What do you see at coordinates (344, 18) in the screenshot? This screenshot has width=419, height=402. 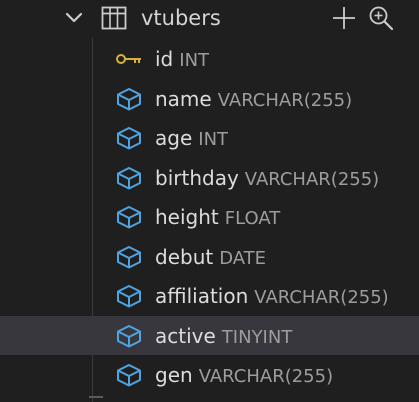 I see `add-icon` at bounding box center [344, 18].